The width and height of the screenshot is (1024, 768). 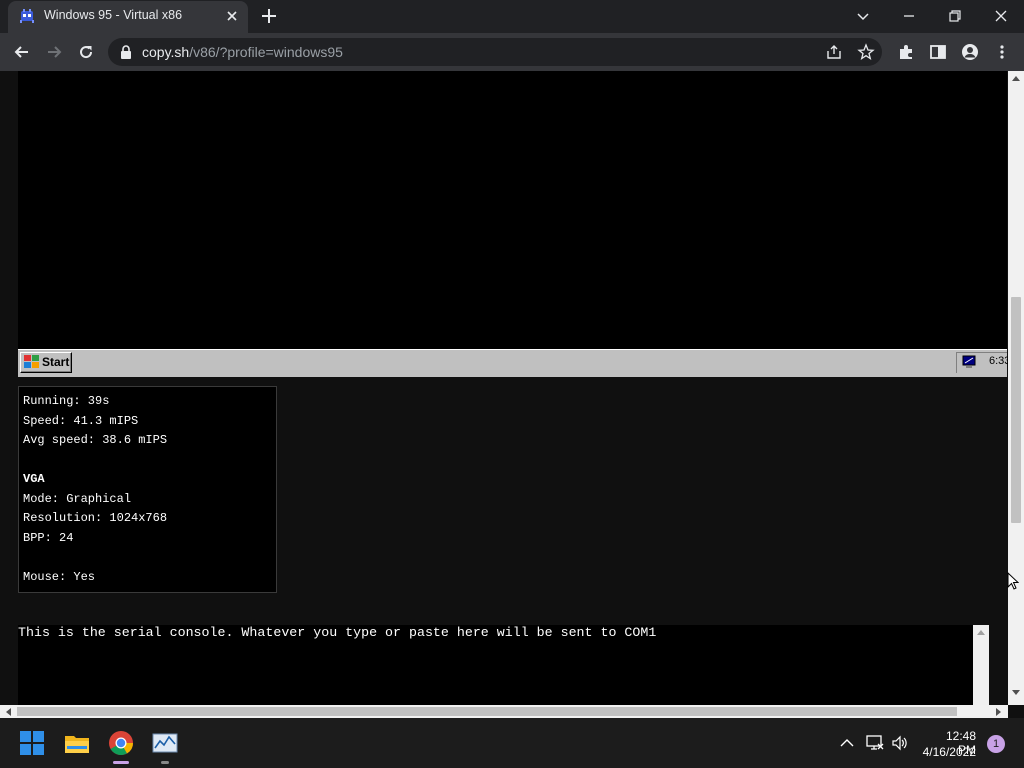 I want to click on mouse-cursor-icon, so click(x=1013, y=581).